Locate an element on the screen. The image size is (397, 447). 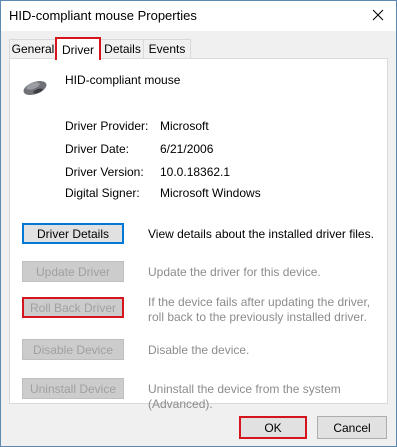
driver-provider-value: Microsoft is located at coordinates (184, 126).